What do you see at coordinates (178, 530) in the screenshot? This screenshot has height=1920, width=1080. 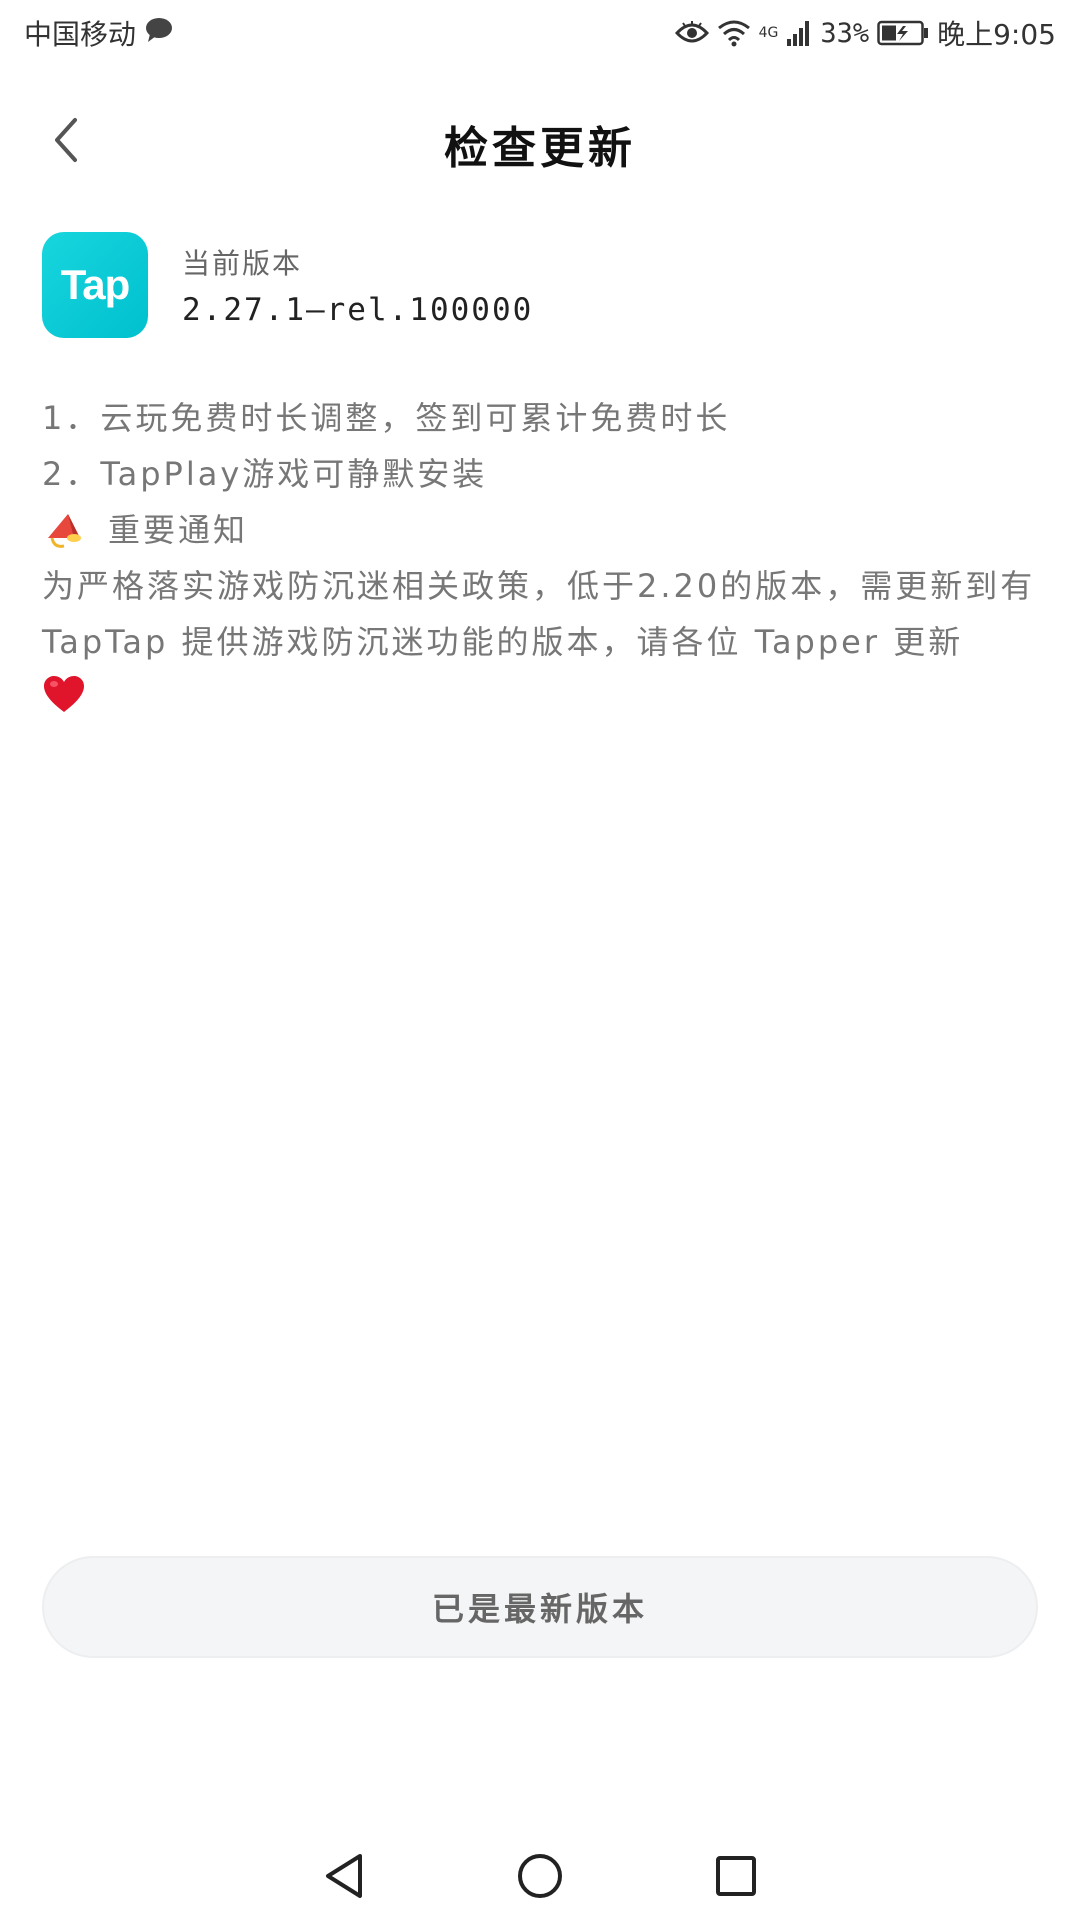 I see `notice-title: 重要通知` at bounding box center [178, 530].